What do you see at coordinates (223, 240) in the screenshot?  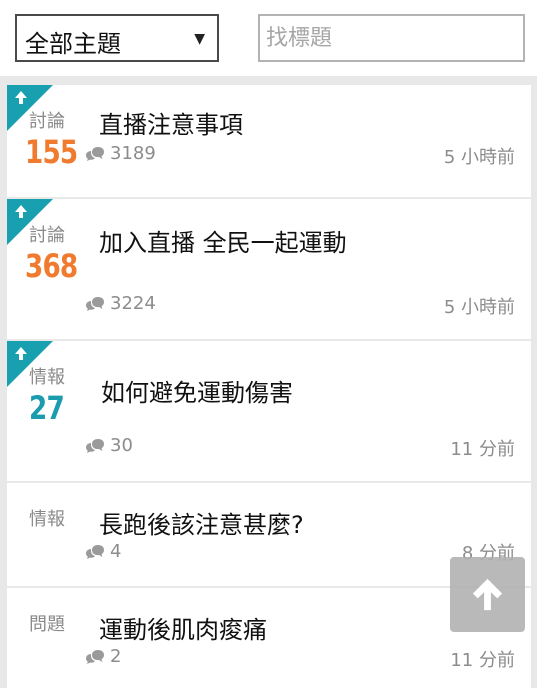 I see `post-title: 加入直播 全民一起運動` at bounding box center [223, 240].